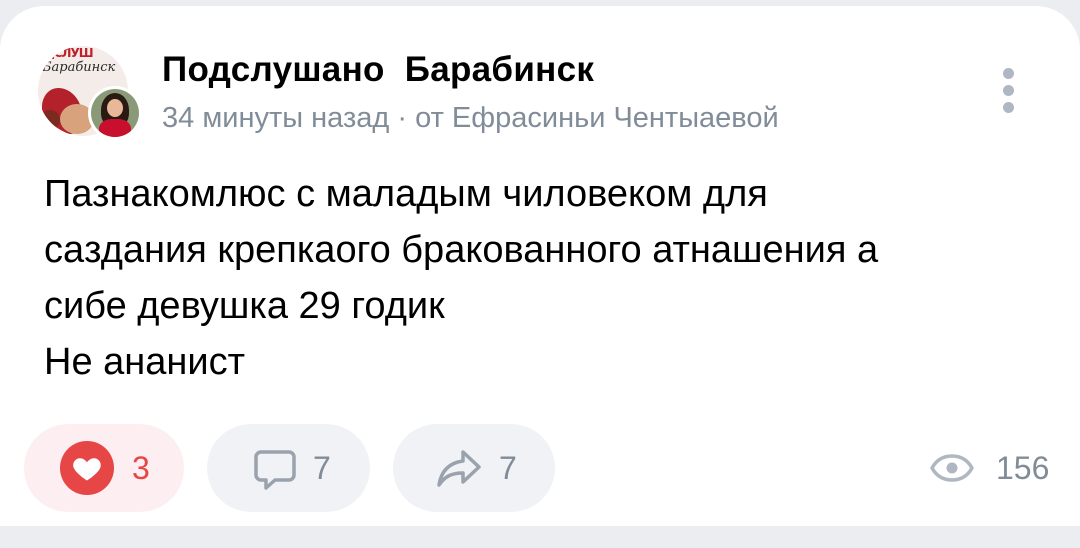  Describe the element at coordinates (540, 537) in the screenshot. I see `feed-separator` at that location.